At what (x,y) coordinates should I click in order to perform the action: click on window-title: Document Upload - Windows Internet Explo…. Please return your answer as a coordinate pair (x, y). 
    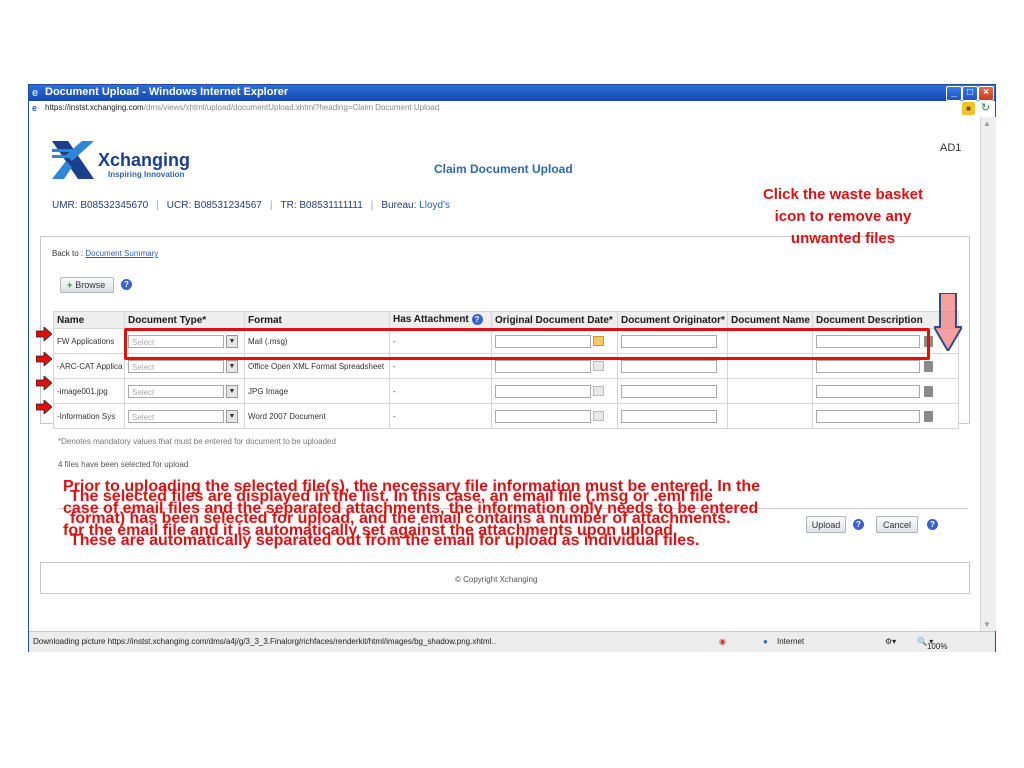
    Looking at the image, I should click on (167, 92).